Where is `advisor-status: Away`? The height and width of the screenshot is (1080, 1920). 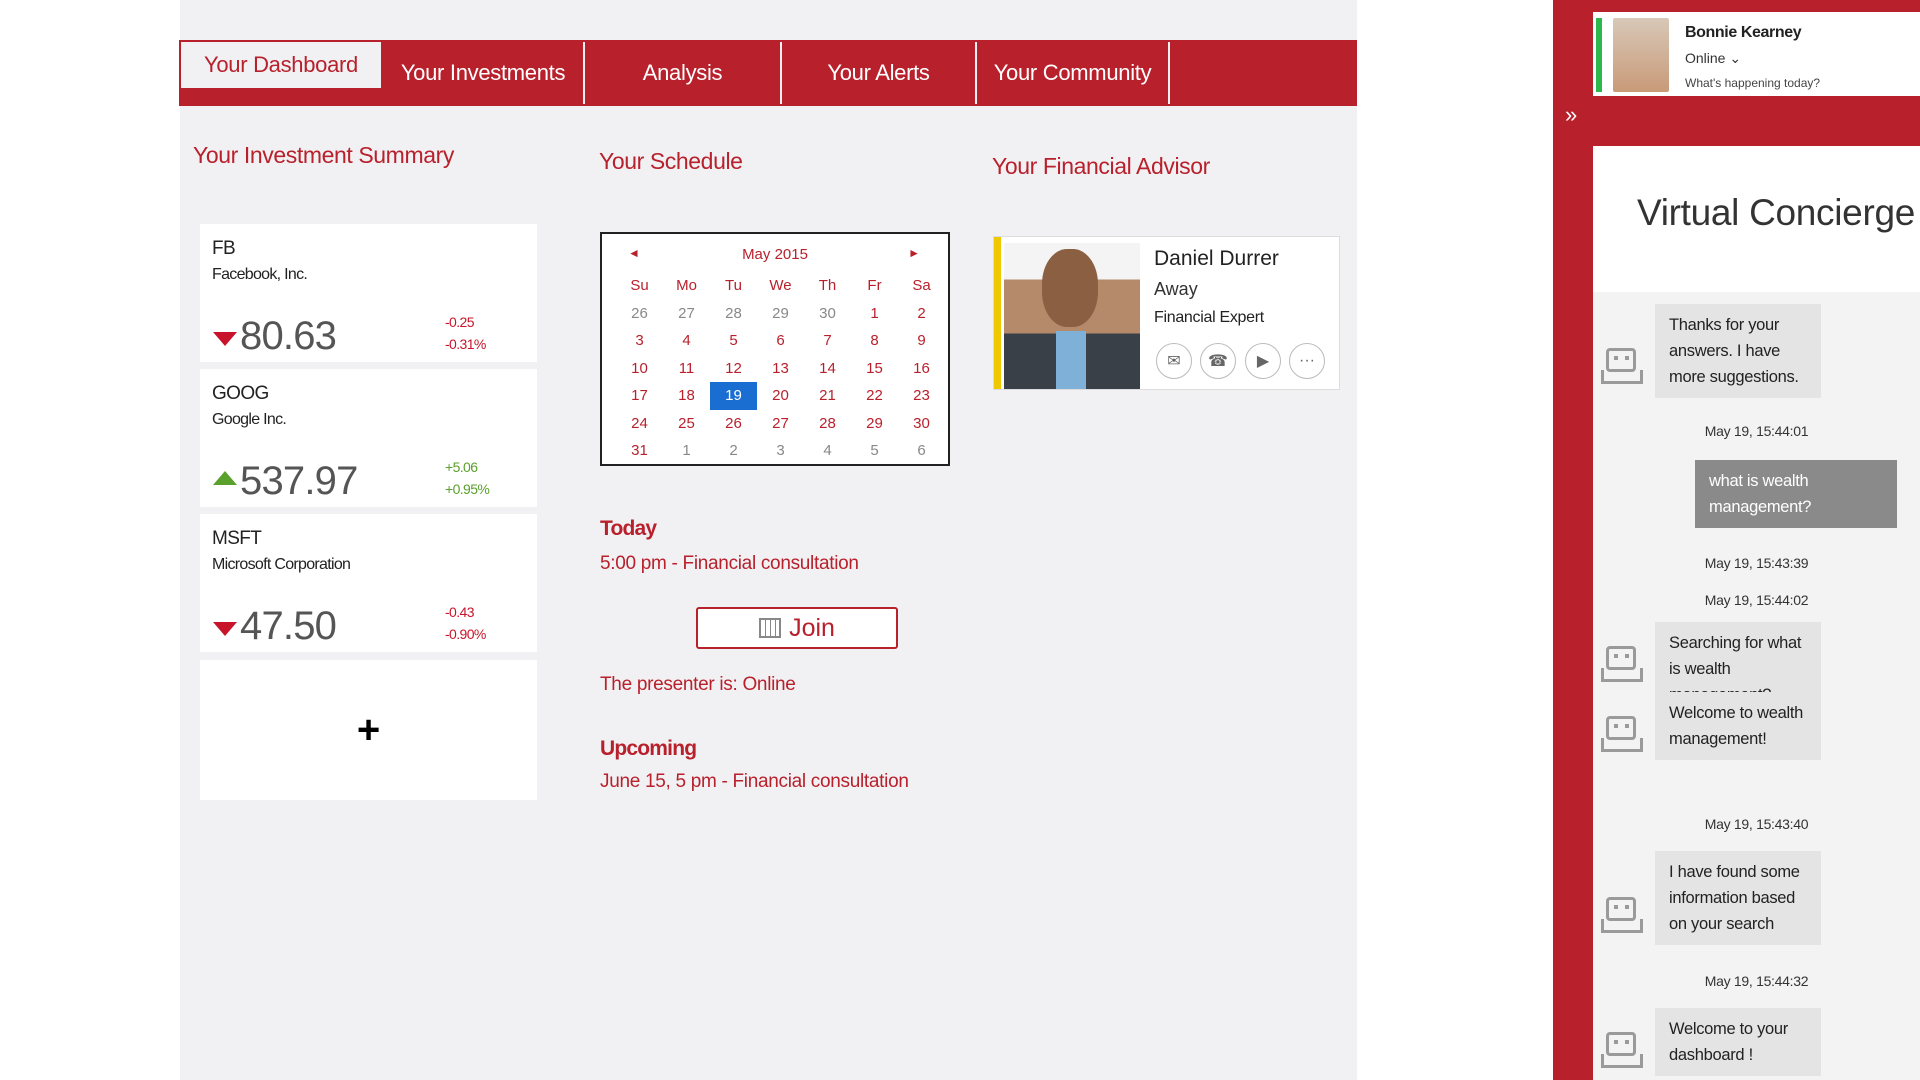 advisor-status: Away is located at coordinates (1176, 289).